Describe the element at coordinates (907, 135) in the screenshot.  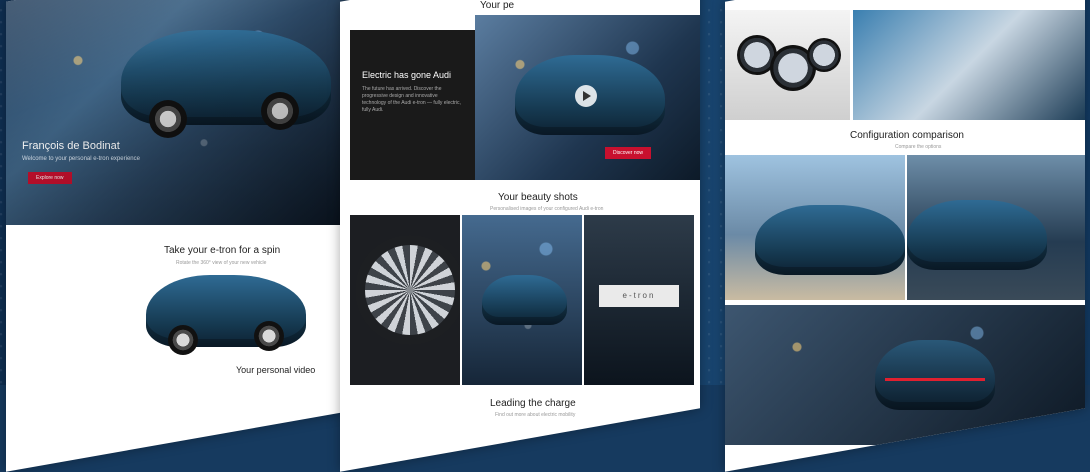
I see `comparison-title: Configuration comparison` at that location.